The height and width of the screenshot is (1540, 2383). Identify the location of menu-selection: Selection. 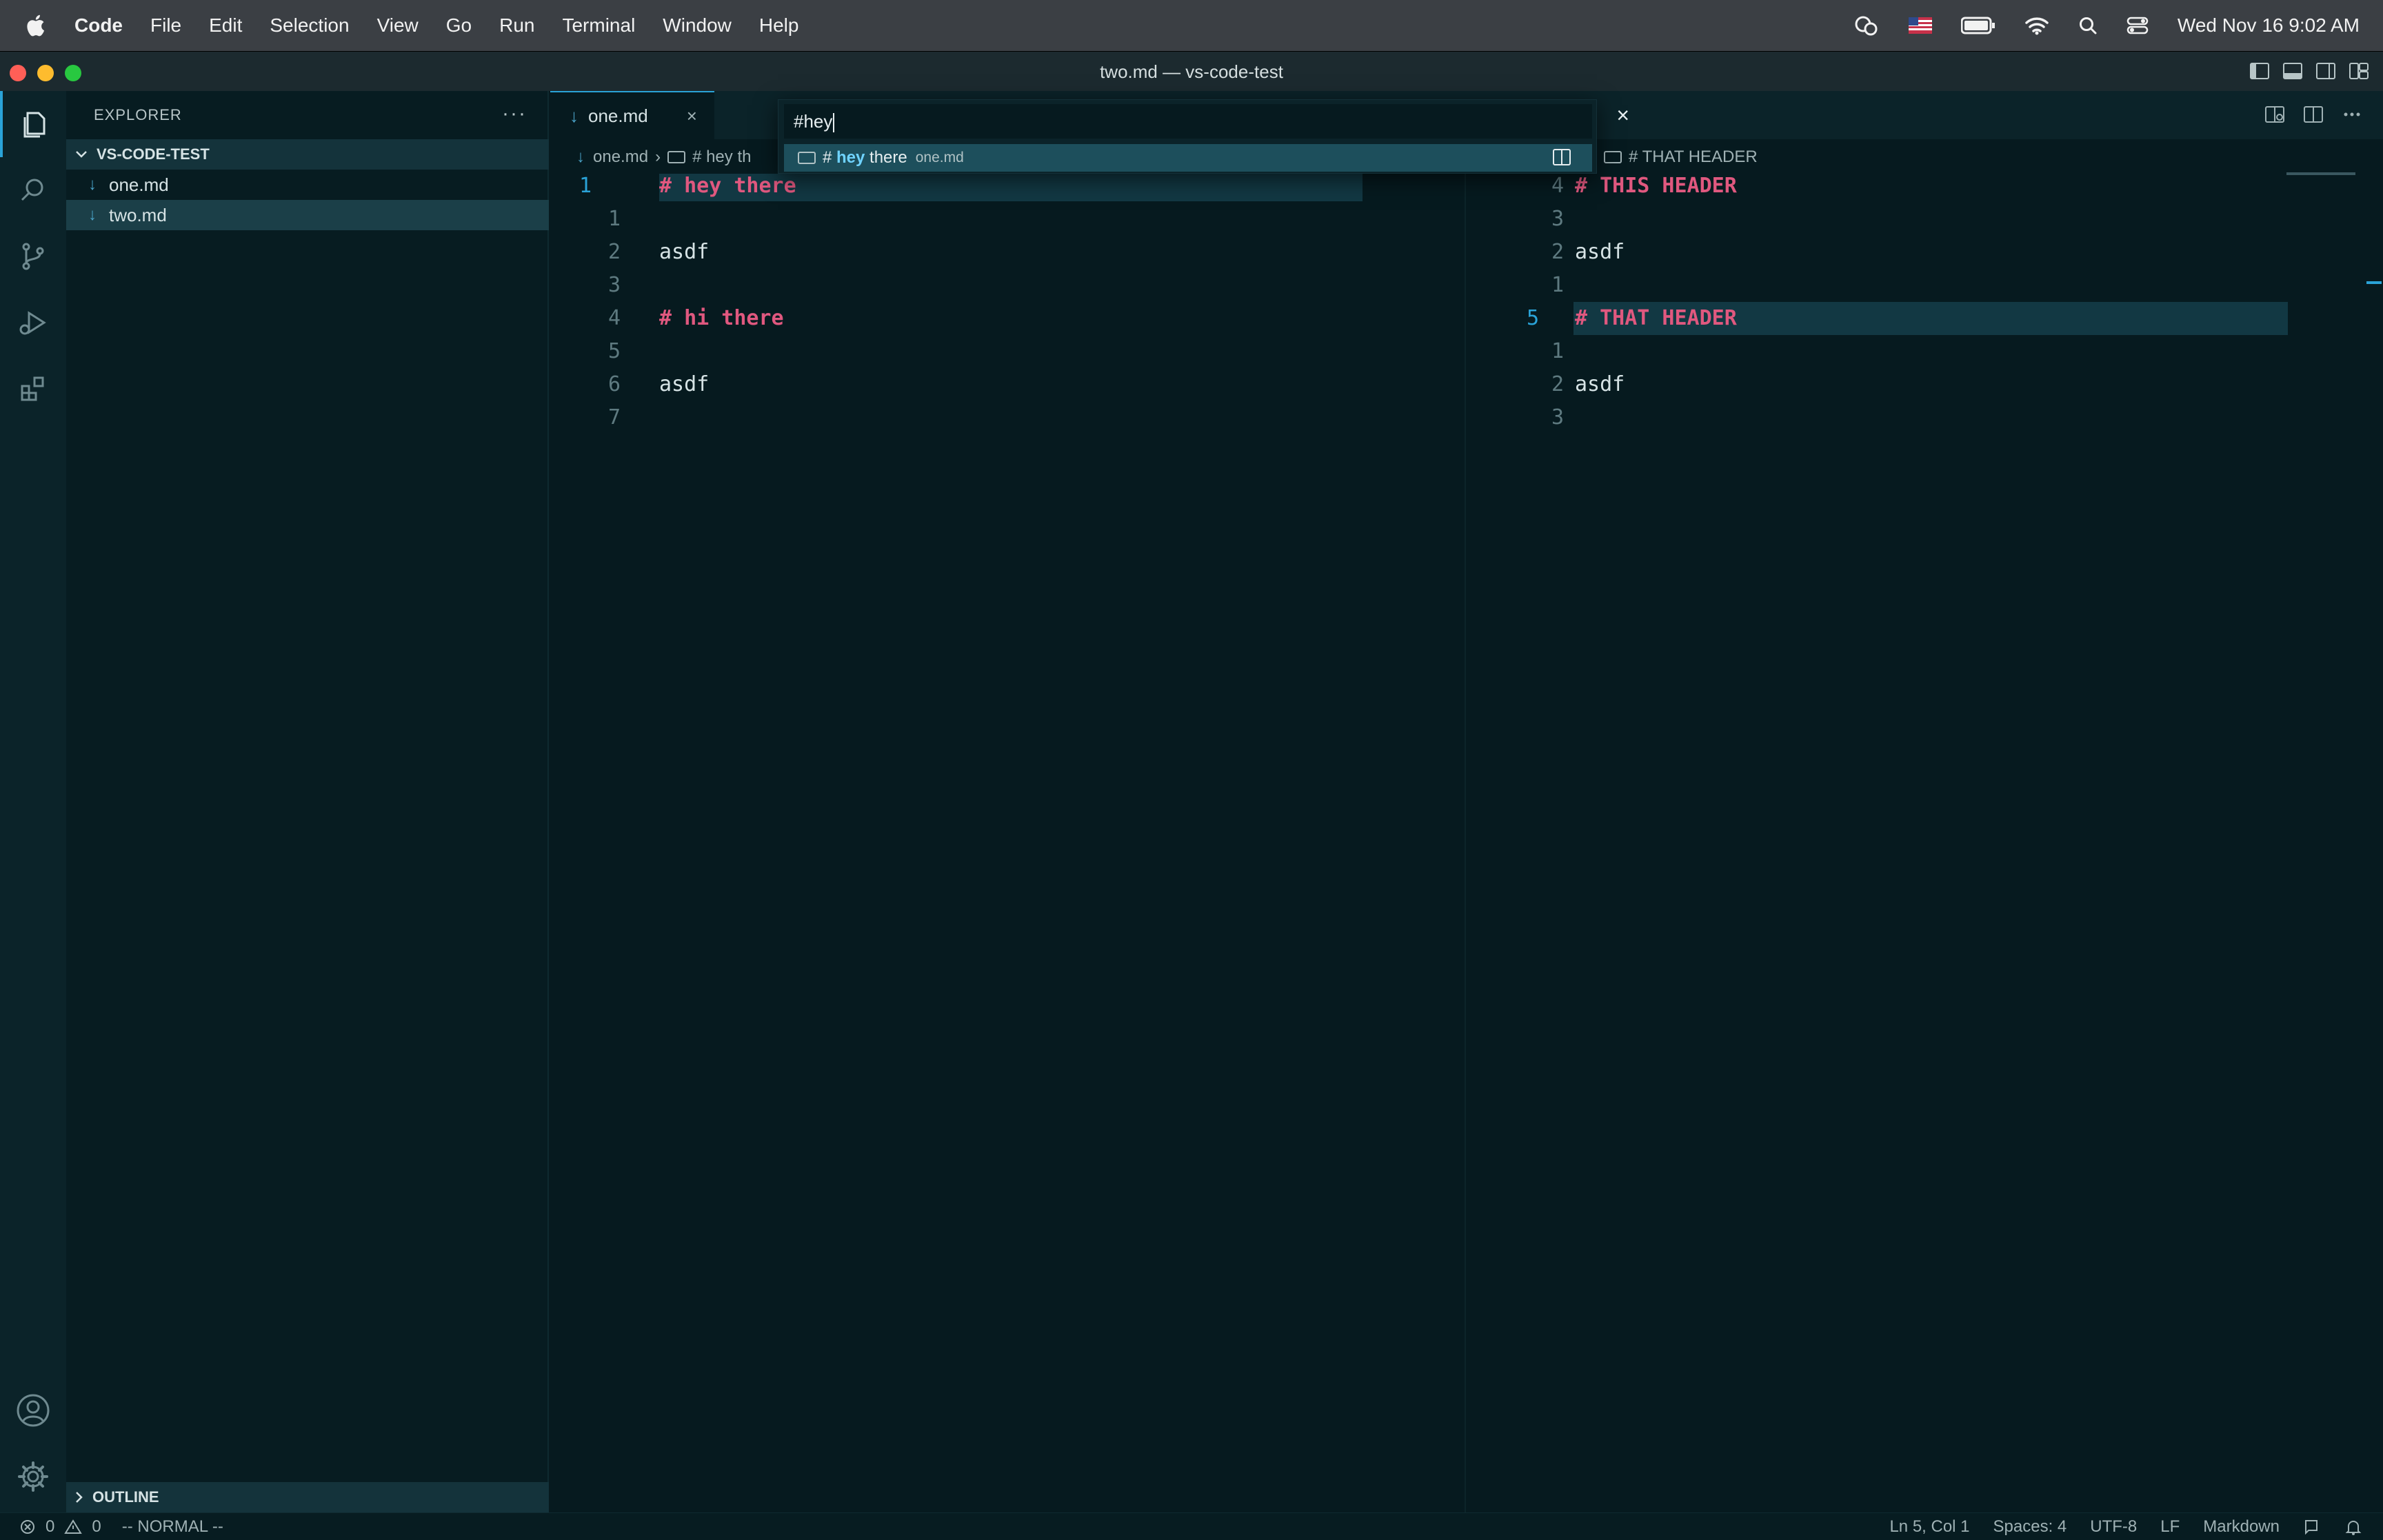
(309, 26).